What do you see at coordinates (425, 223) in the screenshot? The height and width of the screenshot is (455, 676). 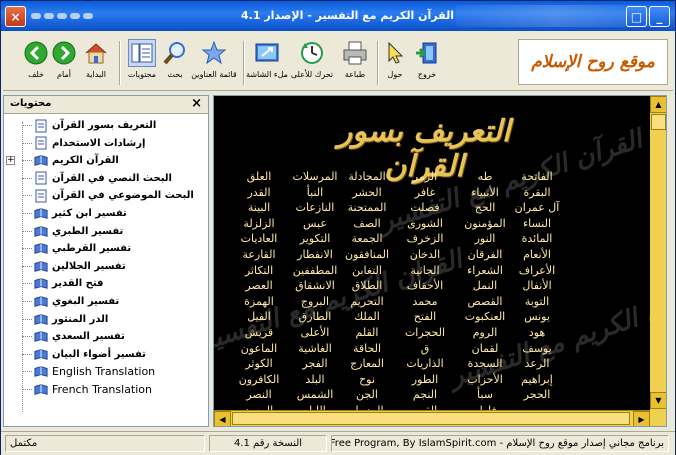 I see `sura-link: الشورى` at bounding box center [425, 223].